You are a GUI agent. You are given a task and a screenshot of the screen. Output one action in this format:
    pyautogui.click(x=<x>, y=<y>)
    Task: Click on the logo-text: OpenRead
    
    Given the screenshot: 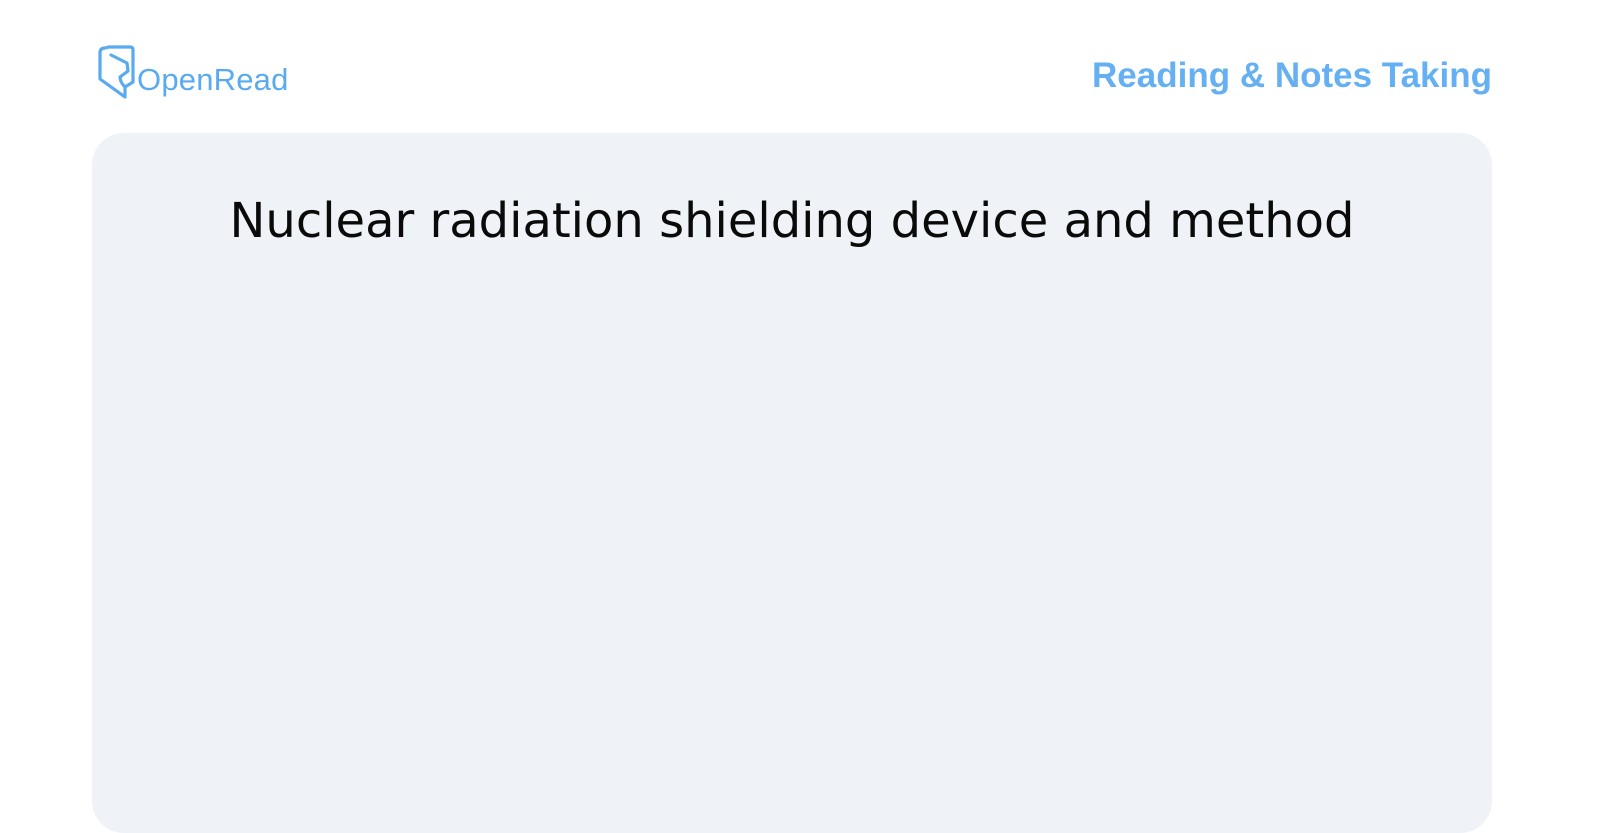 What is the action you would take?
    pyautogui.click(x=213, y=79)
    